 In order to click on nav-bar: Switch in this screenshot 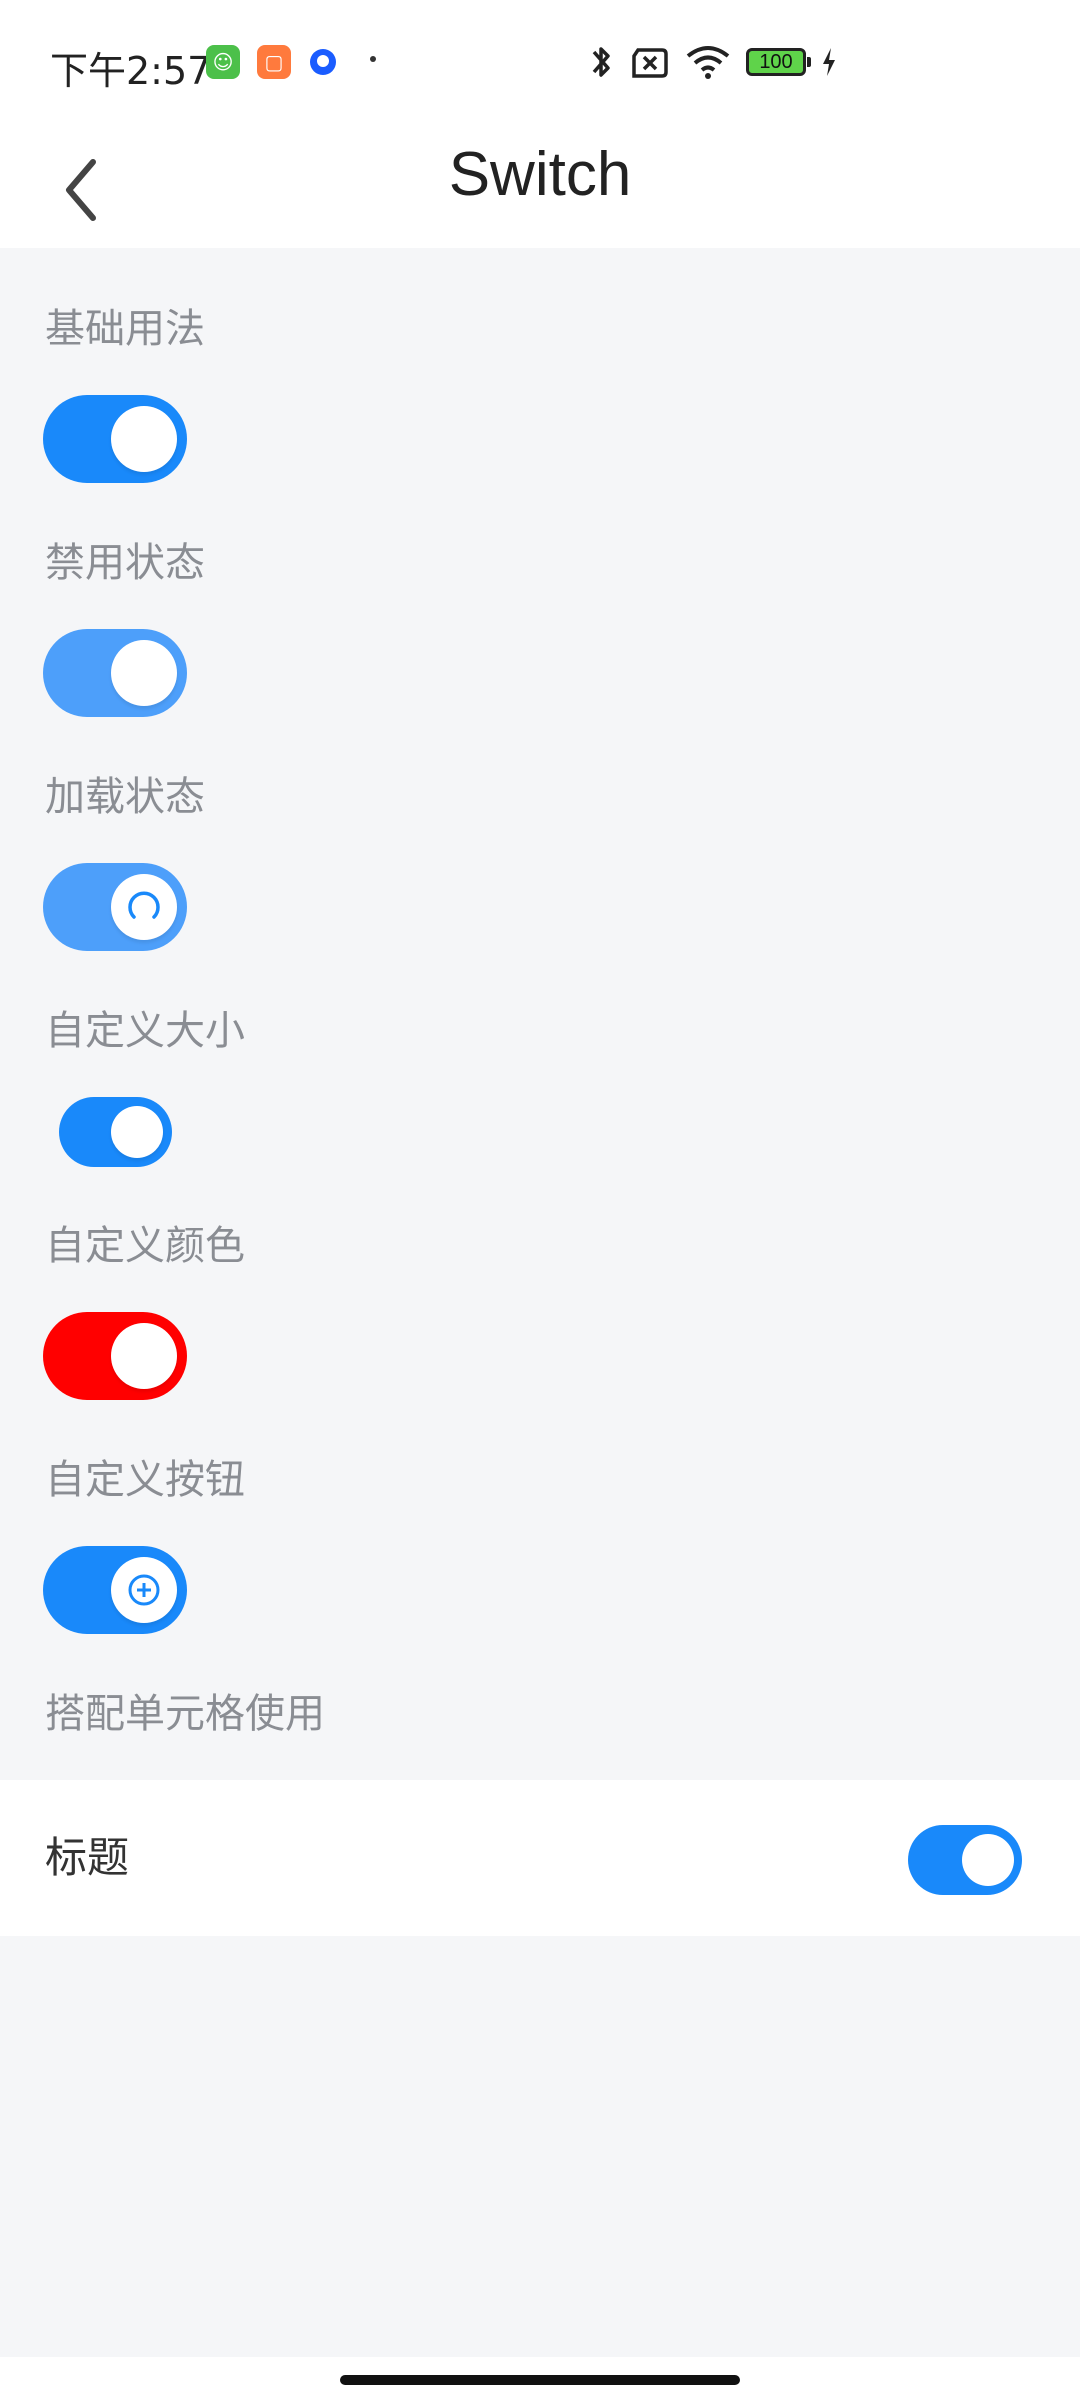, I will do `click(540, 186)`.